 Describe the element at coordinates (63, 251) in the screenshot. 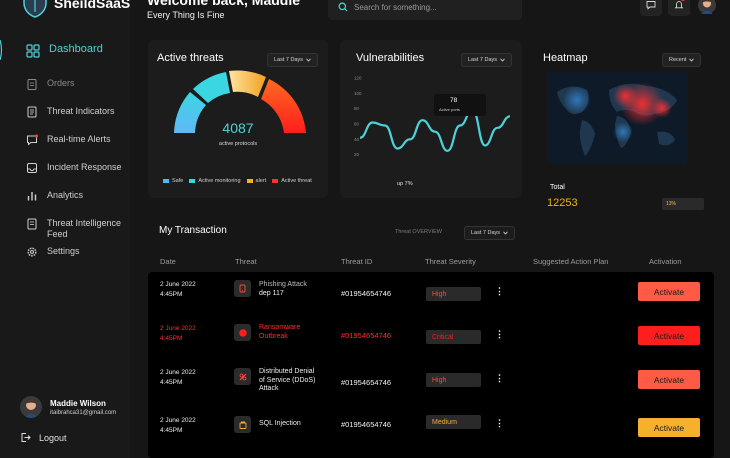

I see `sidebar-item-label: Settings` at that location.